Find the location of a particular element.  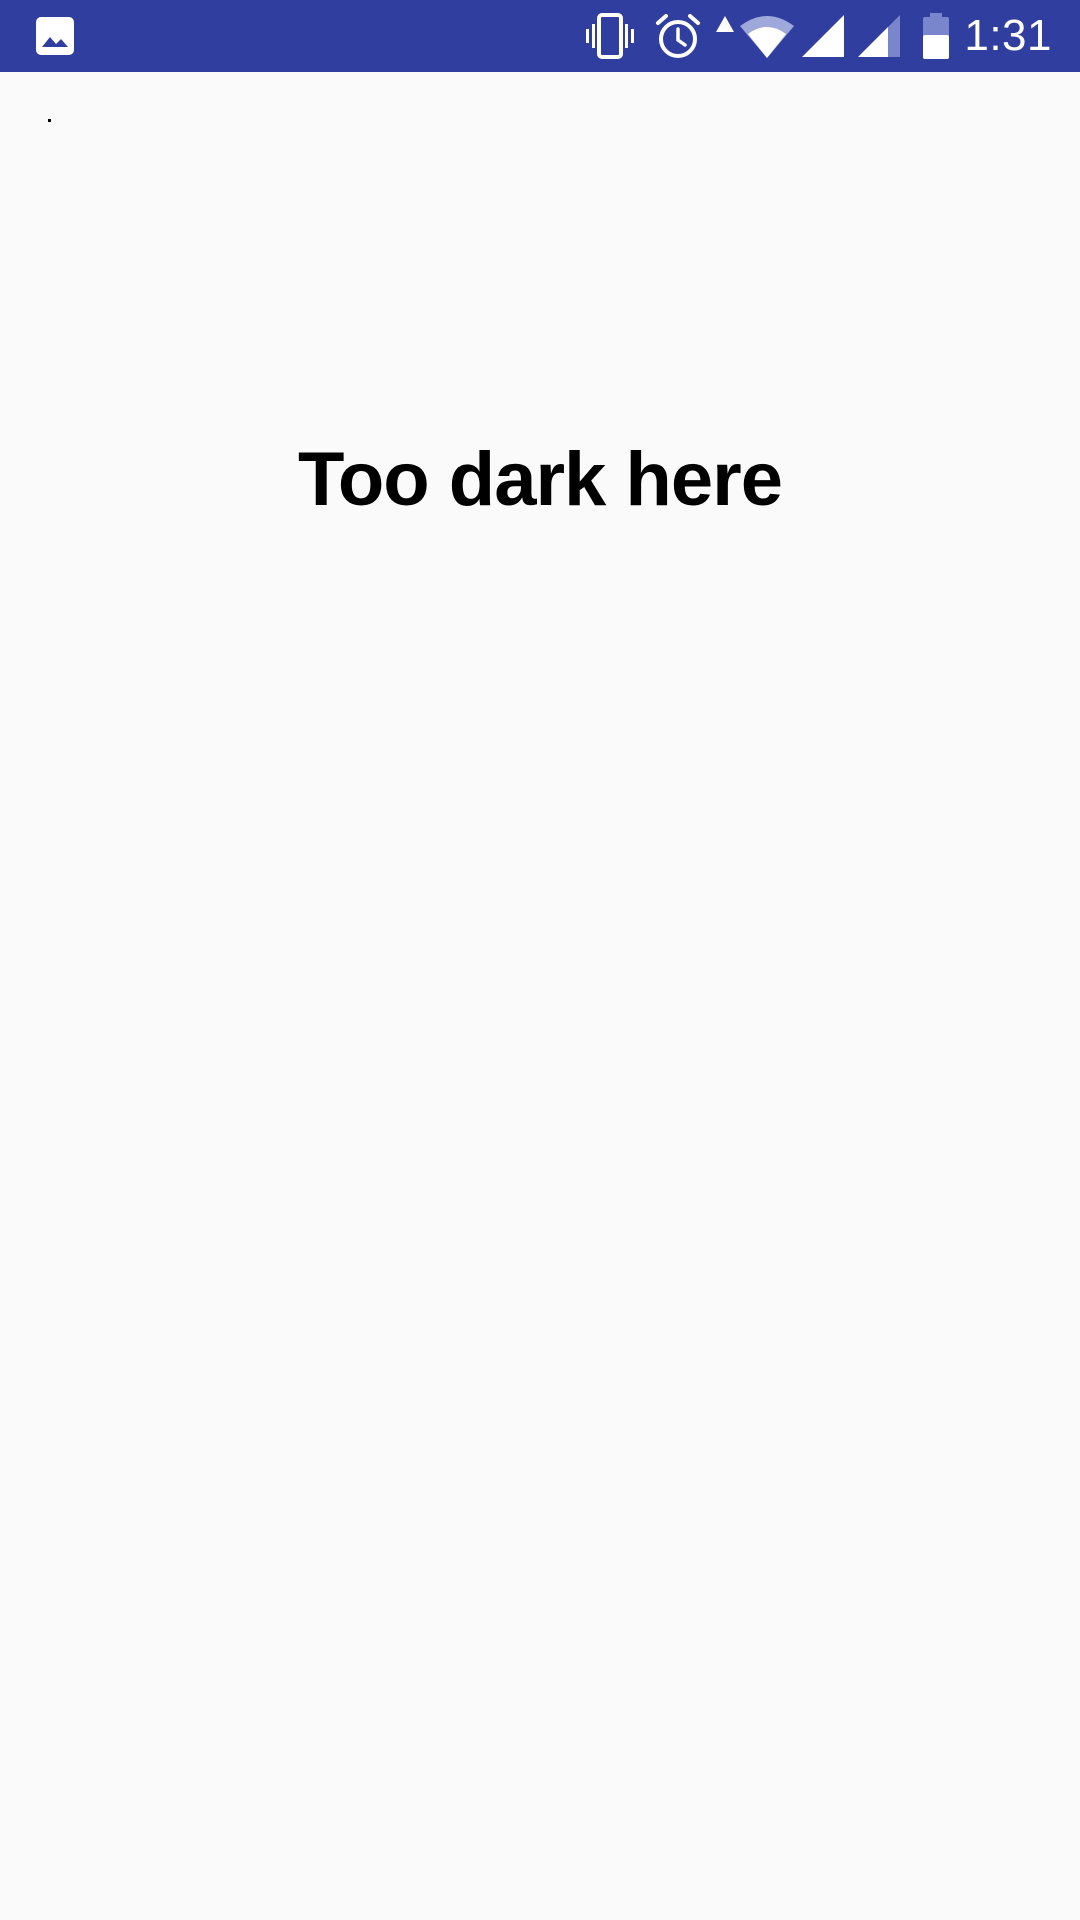

headline-text: Too dark here is located at coordinates (540, 479).